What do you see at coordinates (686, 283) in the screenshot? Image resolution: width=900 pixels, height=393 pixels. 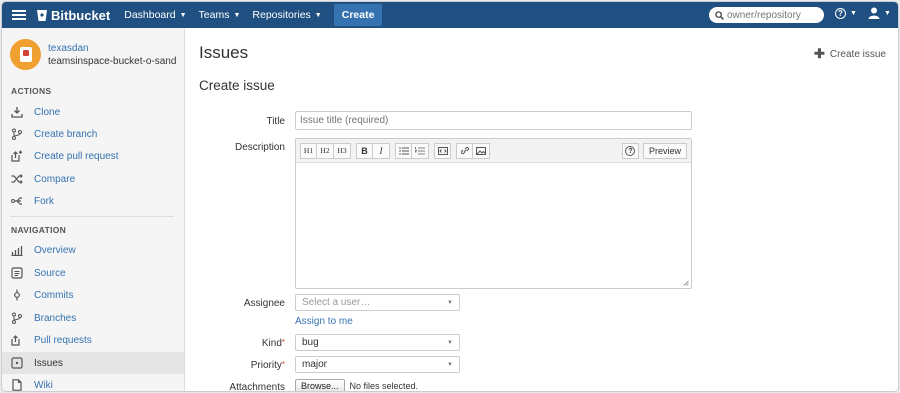 I see `resize-handle-icon` at bounding box center [686, 283].